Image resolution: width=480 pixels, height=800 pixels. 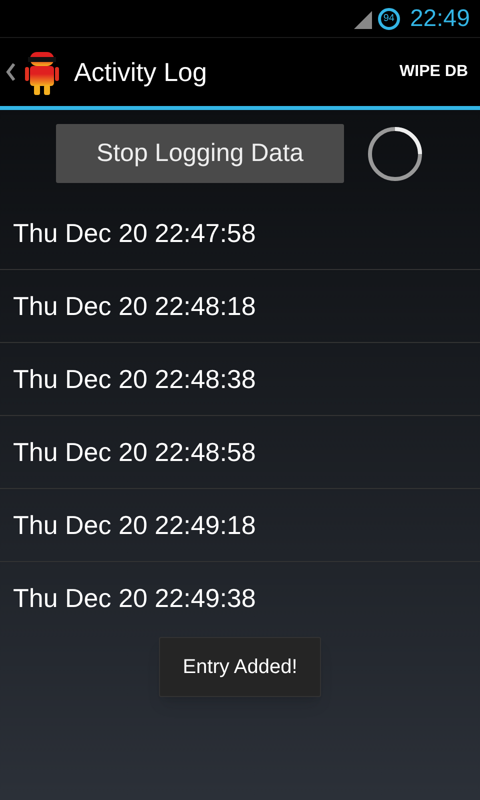 I want to click on battery-indicator: 94, so click(x=389, y=19).